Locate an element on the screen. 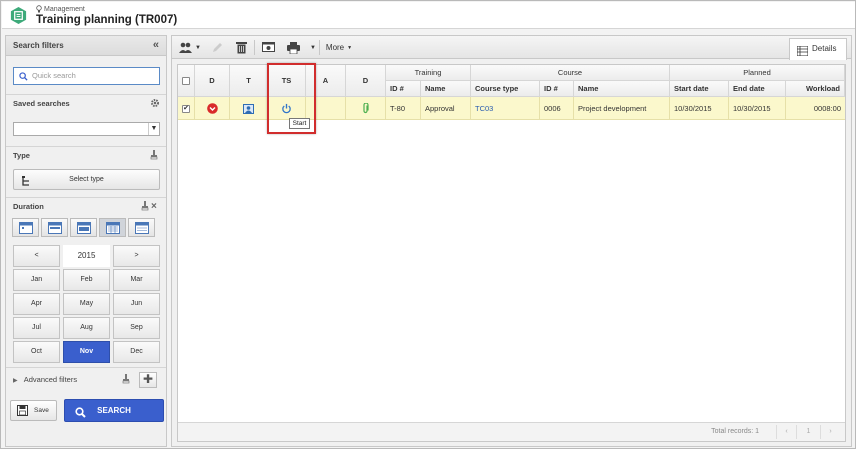 The height and width of the screenshot is (449, 856). column-header-training-id: ID # is located at coordinates (403, 89).